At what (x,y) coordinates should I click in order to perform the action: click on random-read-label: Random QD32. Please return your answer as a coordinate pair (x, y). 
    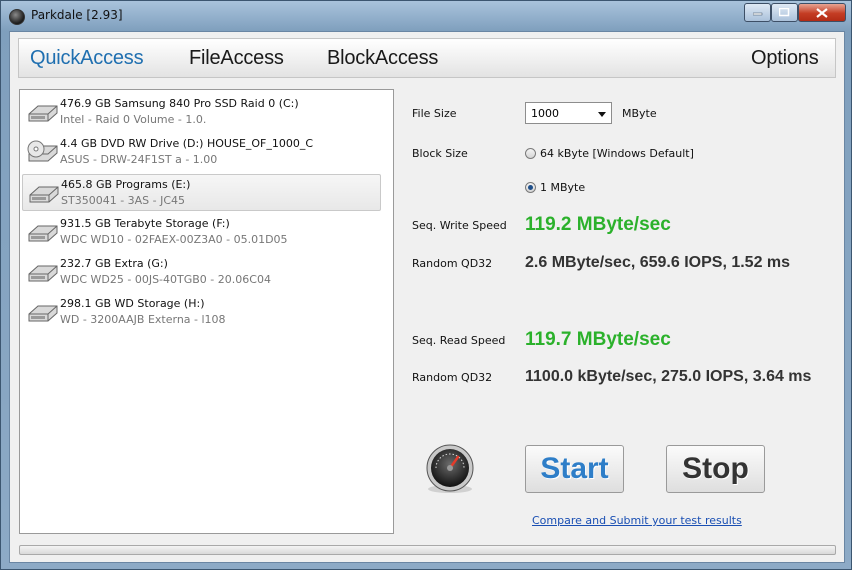
    Looking at the image, I should click on (452, 377).